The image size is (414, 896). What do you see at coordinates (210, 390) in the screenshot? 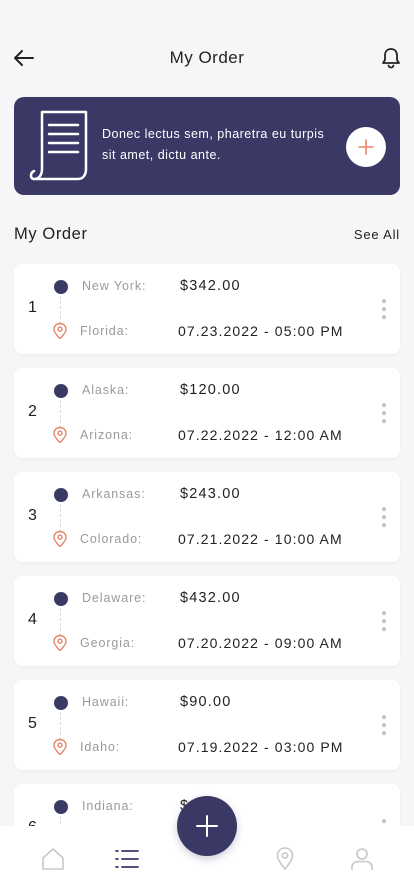
I see `order-price: $120.00` at bounding box center [210, 390].